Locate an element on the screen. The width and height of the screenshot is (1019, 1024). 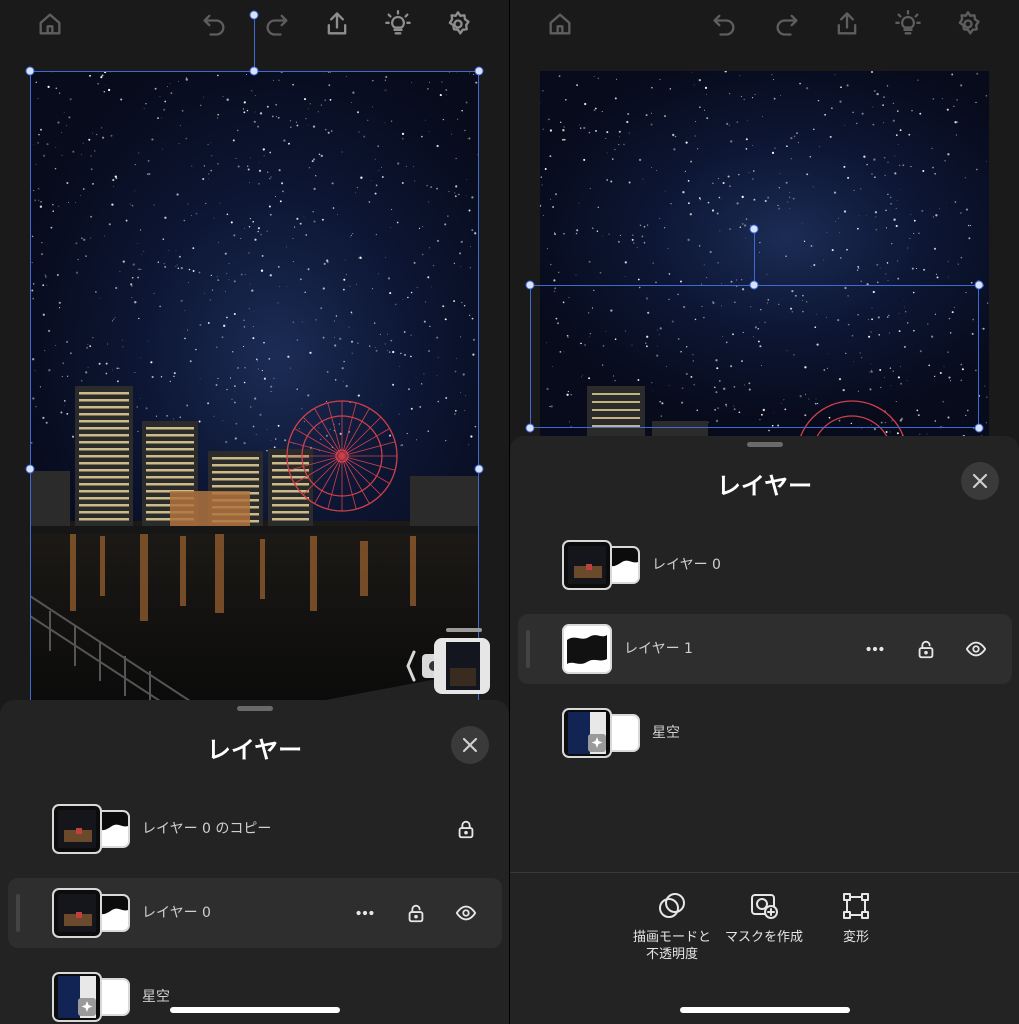
tool-label: 変形 is located at coordinates (855, 937).